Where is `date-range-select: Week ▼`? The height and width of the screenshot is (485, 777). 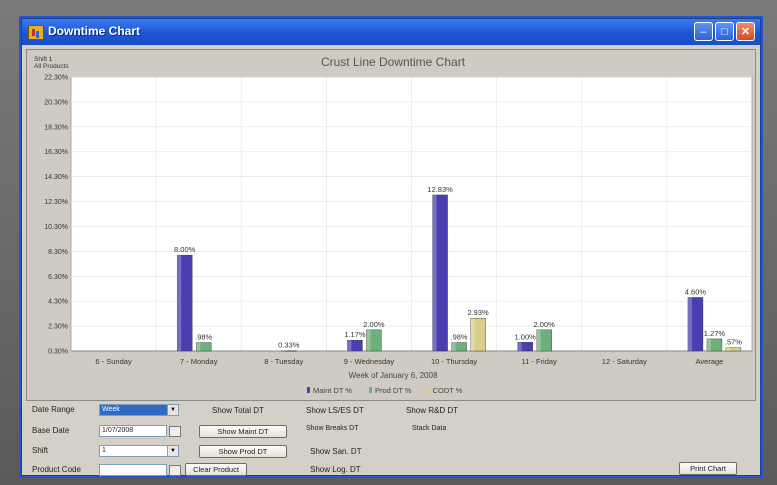 date-range-select: Week ▼ is located at coordinates (139, 410).